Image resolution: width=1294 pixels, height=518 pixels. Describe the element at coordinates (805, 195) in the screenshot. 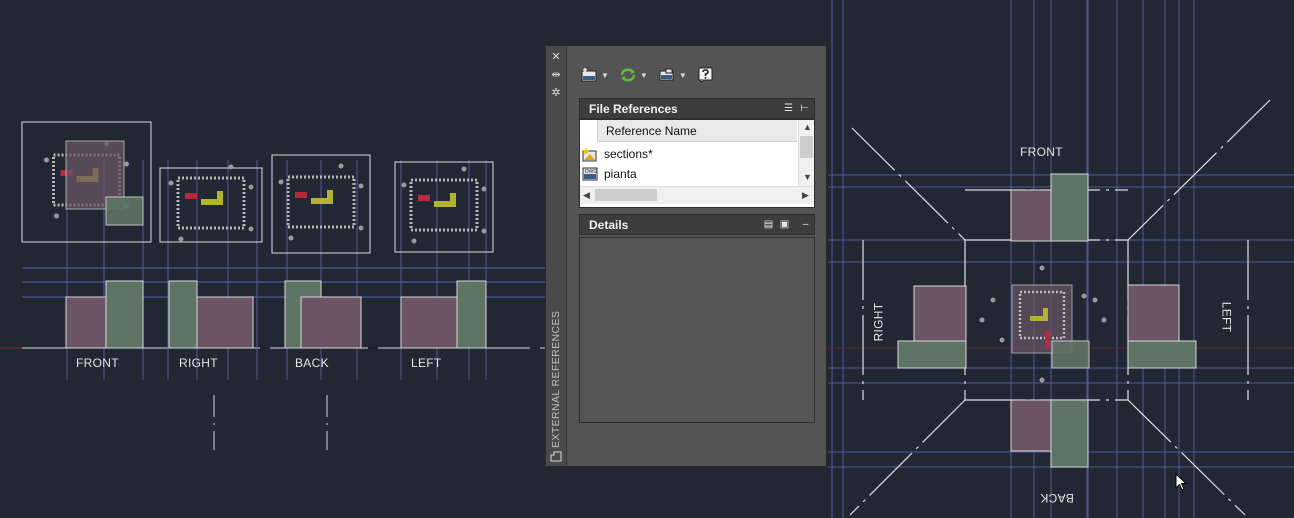

I see `scroll-right-icon: ▶` at that location.